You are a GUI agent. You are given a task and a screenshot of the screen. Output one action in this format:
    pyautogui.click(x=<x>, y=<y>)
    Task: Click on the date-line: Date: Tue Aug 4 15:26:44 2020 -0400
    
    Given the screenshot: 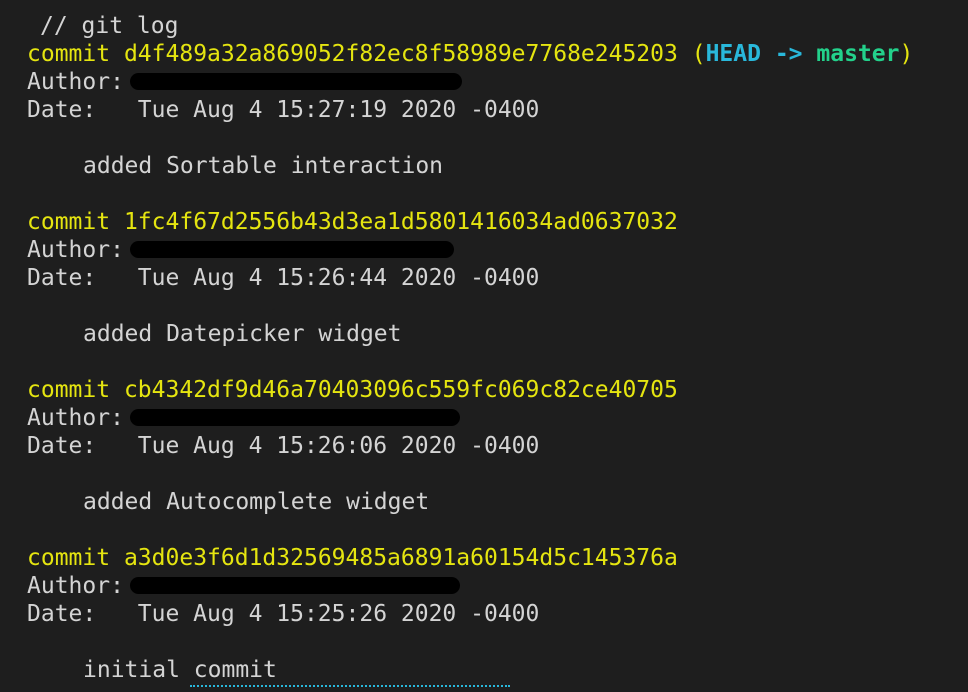 What is the action you would take?
    pyautogui.click(x=484, y=278)
    